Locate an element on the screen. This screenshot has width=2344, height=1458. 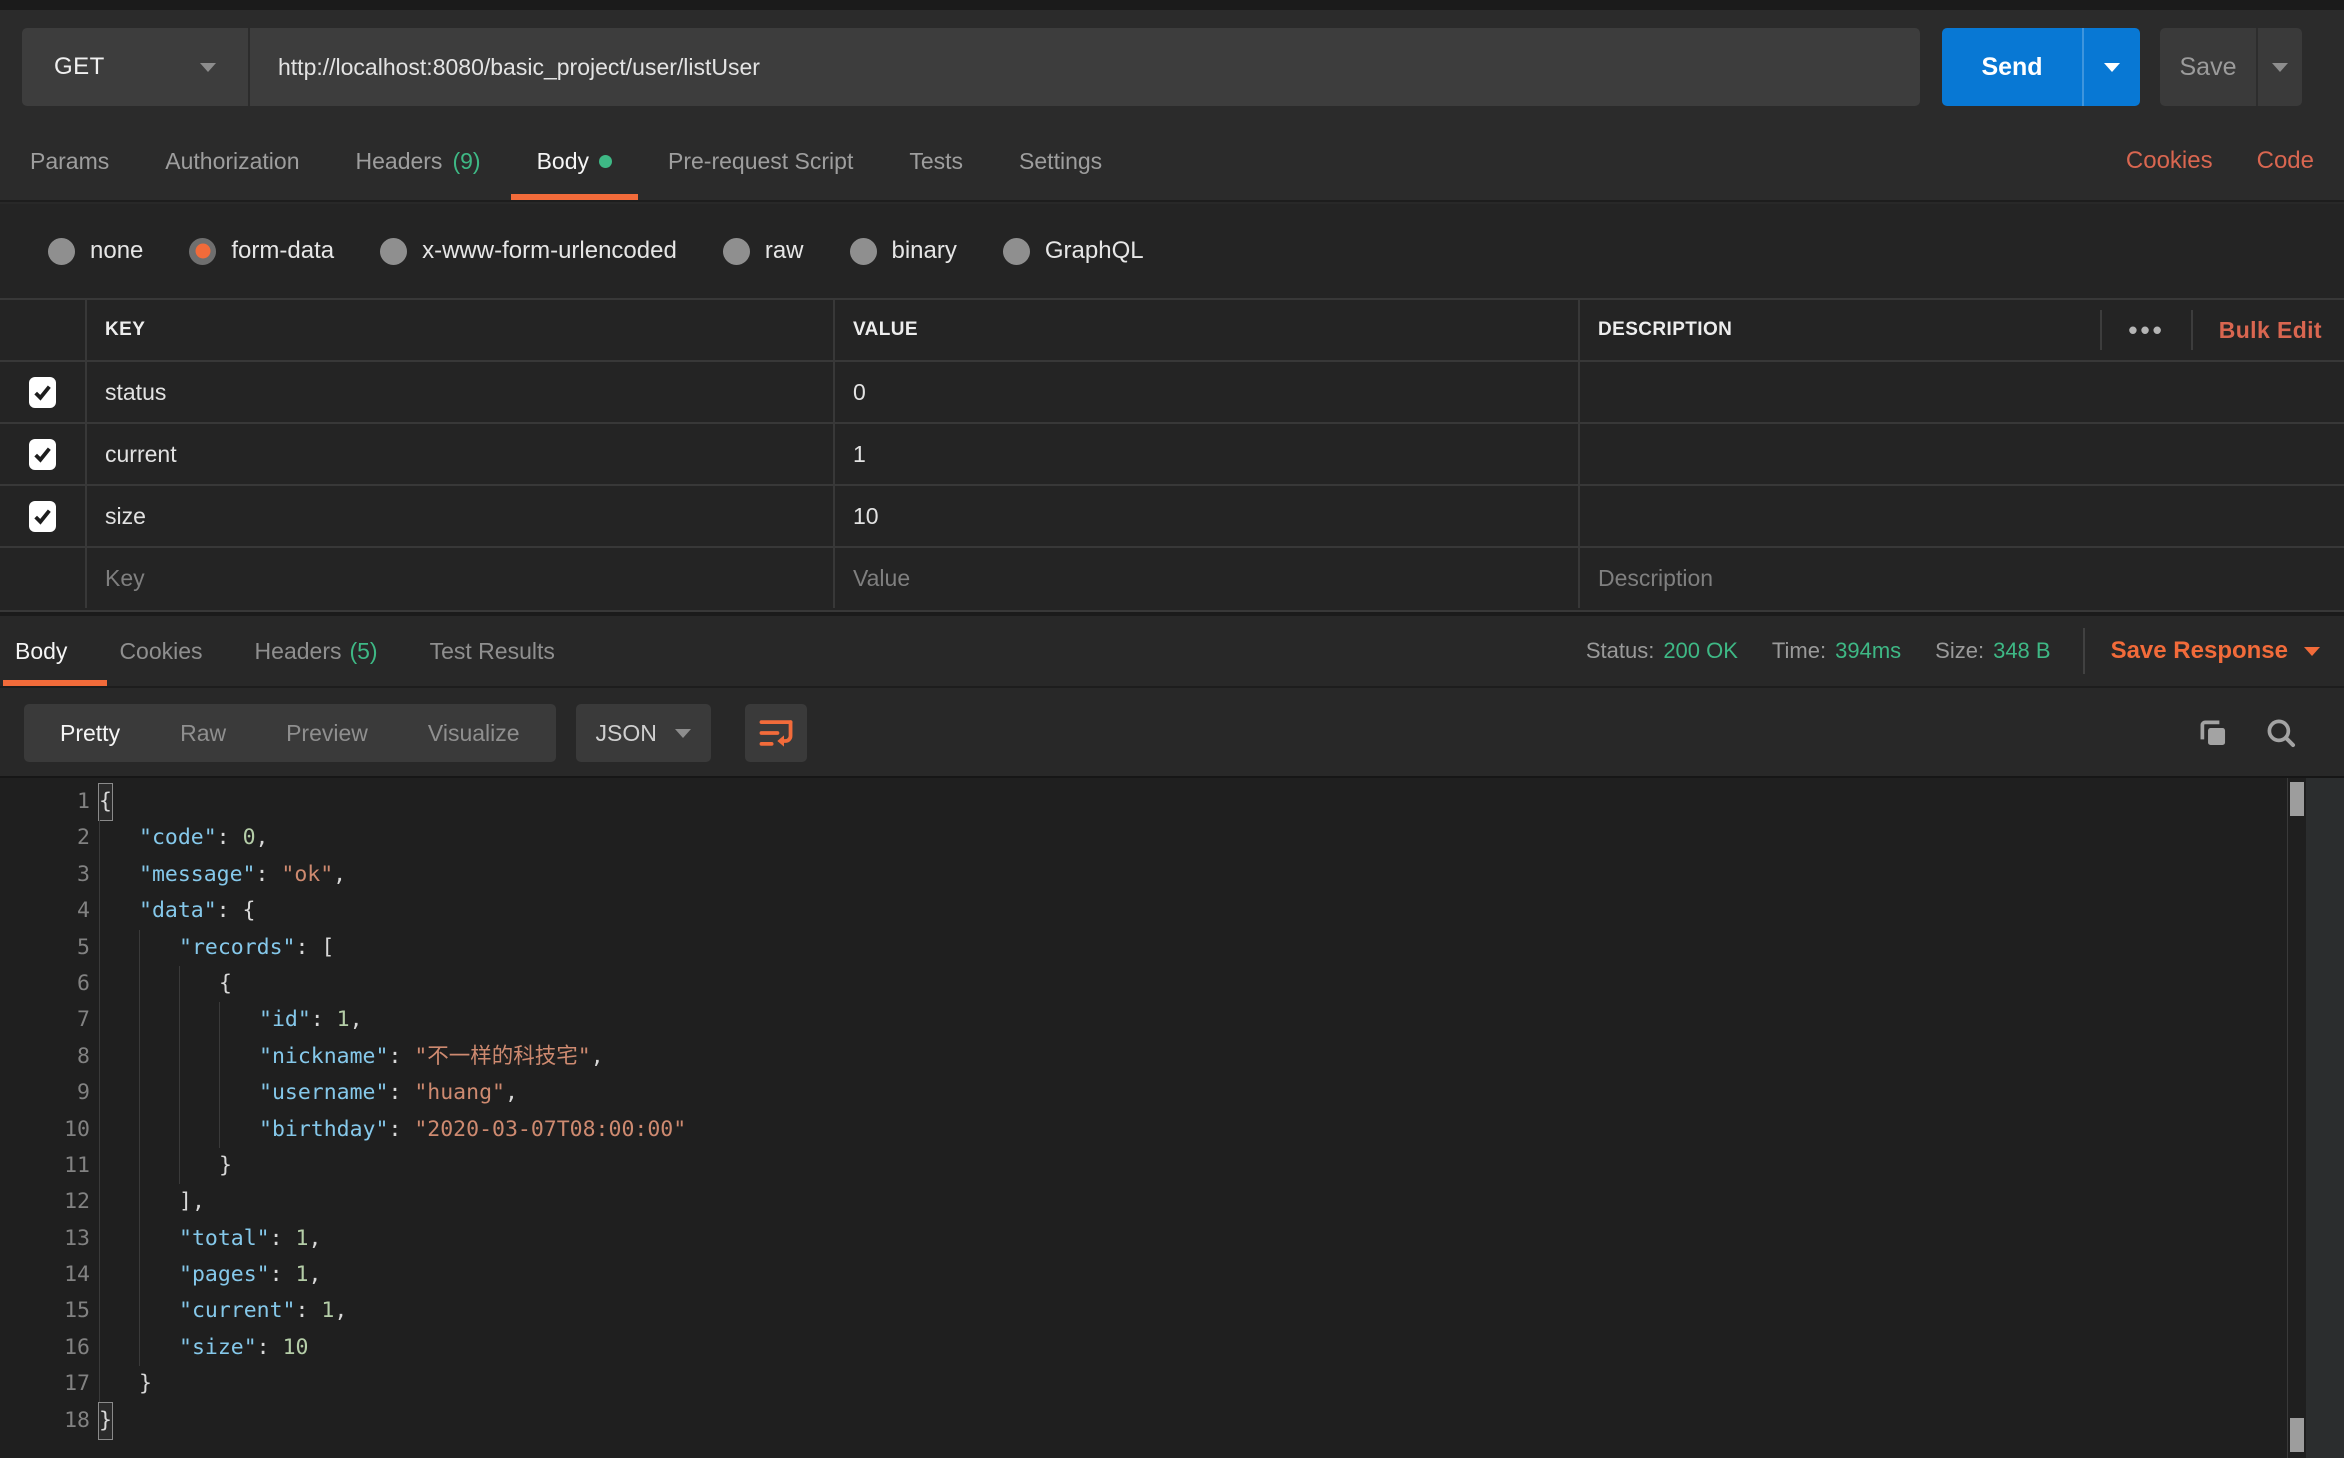
radio-unselected-icon is located at coordinates (1016, 251).